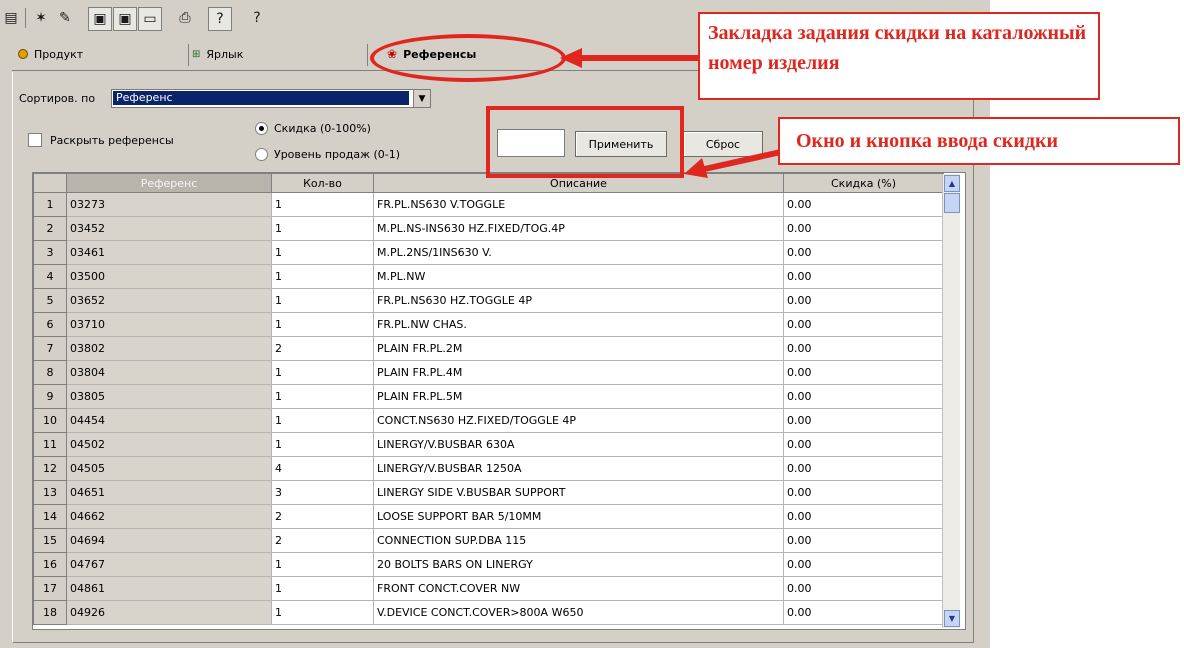 This screenshot has width=1184, height=648. Describe the element at coordinates (169, 183) in the screenshot. I see `column-header-reference: Референс` at that location.